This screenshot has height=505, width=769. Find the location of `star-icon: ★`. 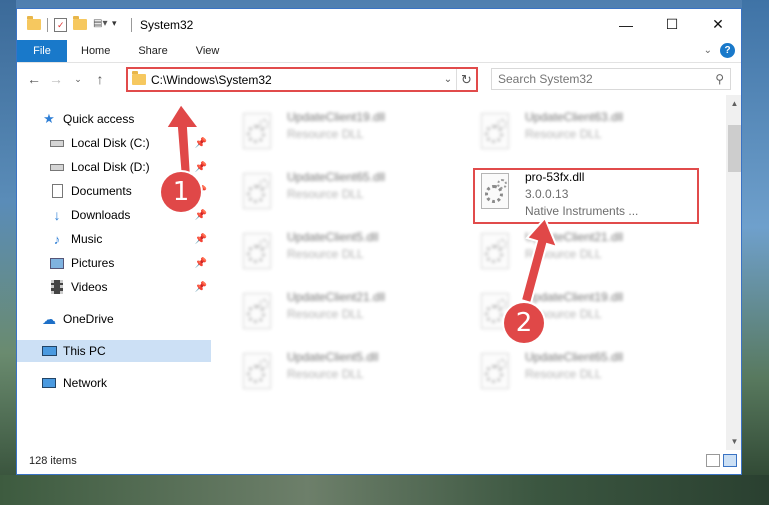

star-icon: ★ is located at coordinates (49, 118).